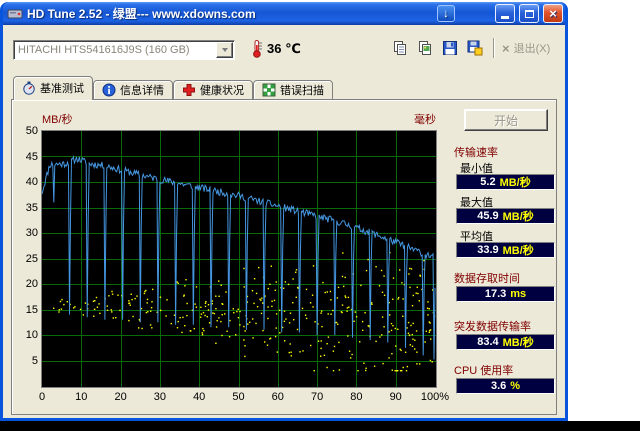 Image resolution: width=640 pixels, height=431 pixels. I want to click on transfer-rate-title: 传输速率, so click(476, 153).